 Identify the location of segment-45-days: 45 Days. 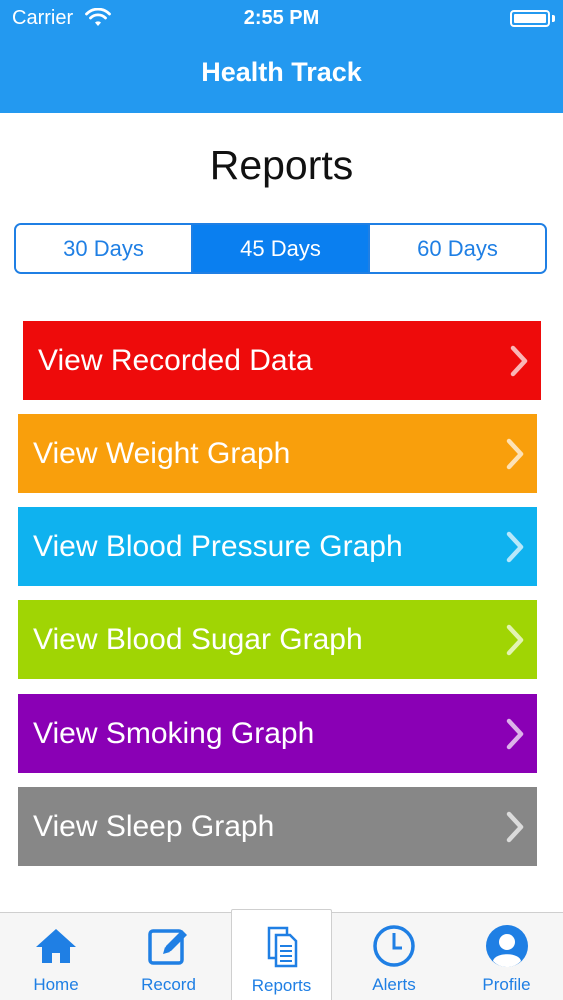
(281, 248).